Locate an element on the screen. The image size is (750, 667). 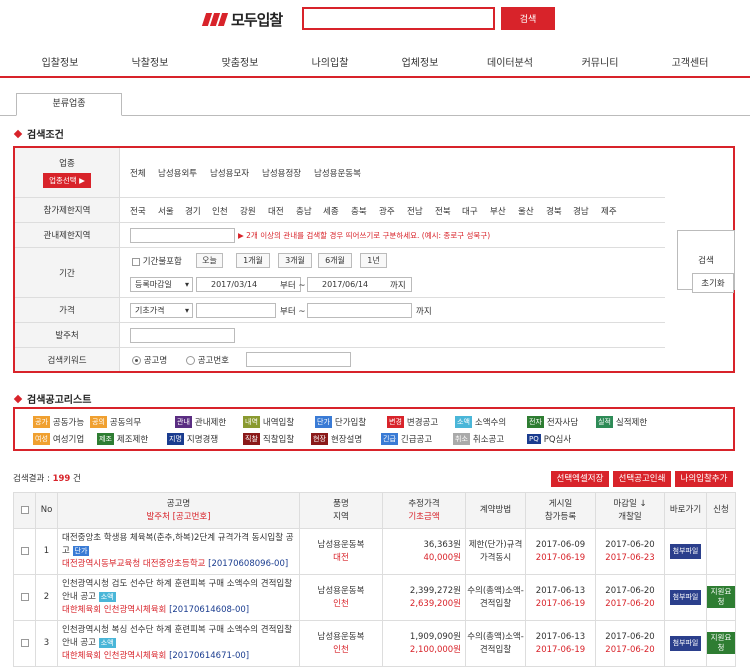
price-from-input is located at coordinates (236, 310).